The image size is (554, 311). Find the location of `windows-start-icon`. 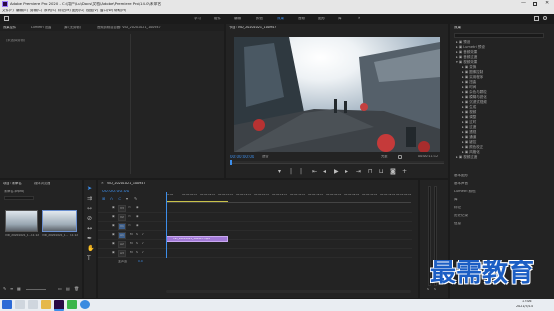

windows-start-icon is located at coordinates (7, 304).